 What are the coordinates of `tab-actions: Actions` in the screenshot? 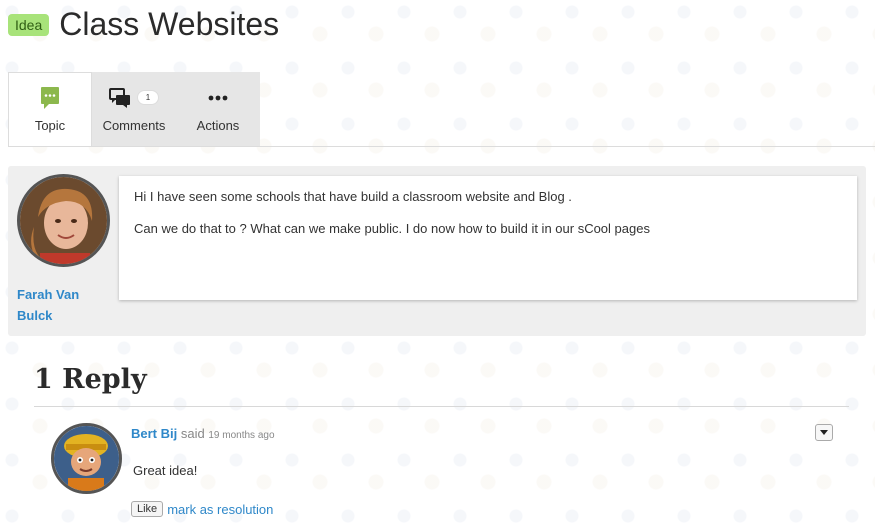 It's located at (218, 109).